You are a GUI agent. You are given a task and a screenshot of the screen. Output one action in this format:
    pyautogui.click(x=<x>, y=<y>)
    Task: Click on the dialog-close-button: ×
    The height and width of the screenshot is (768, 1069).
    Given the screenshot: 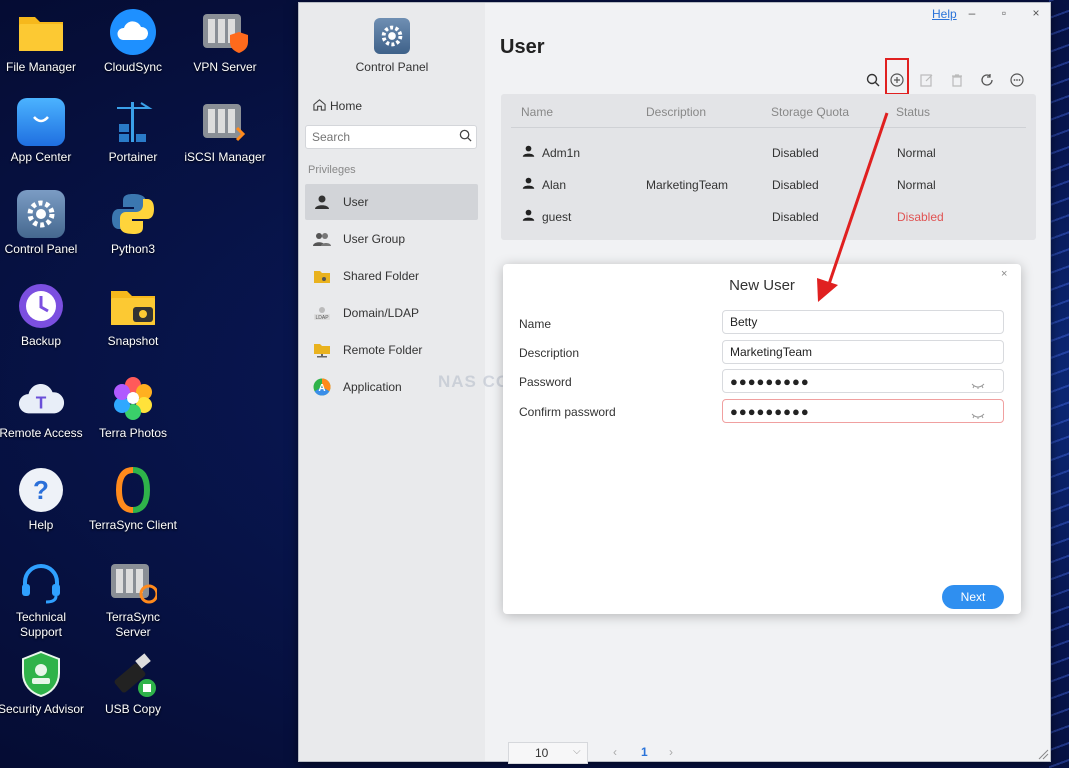 What is the action you would take?
    pyautogui.click(x=1004, y=274)
    